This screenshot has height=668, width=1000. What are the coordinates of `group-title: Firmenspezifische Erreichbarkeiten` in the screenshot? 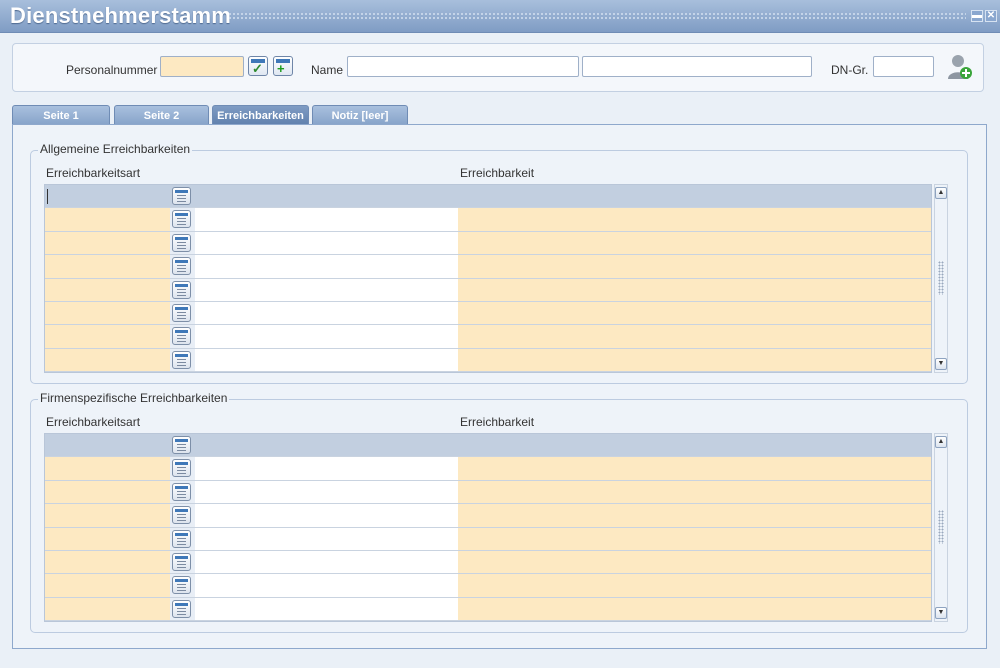 It's located at (134, 398).